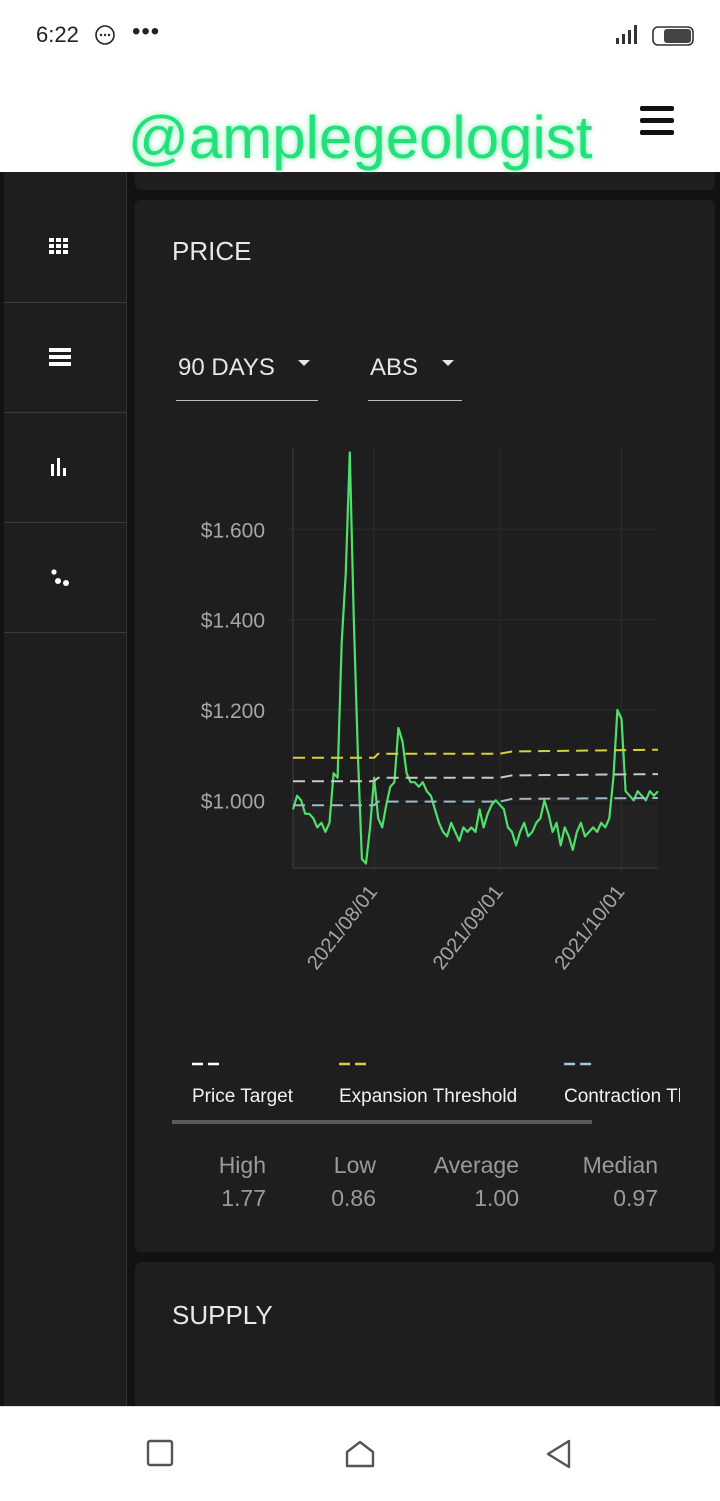 The image size is (720, 1501). I want to click on stat-low: Low 0.86, so click(343, 1182).